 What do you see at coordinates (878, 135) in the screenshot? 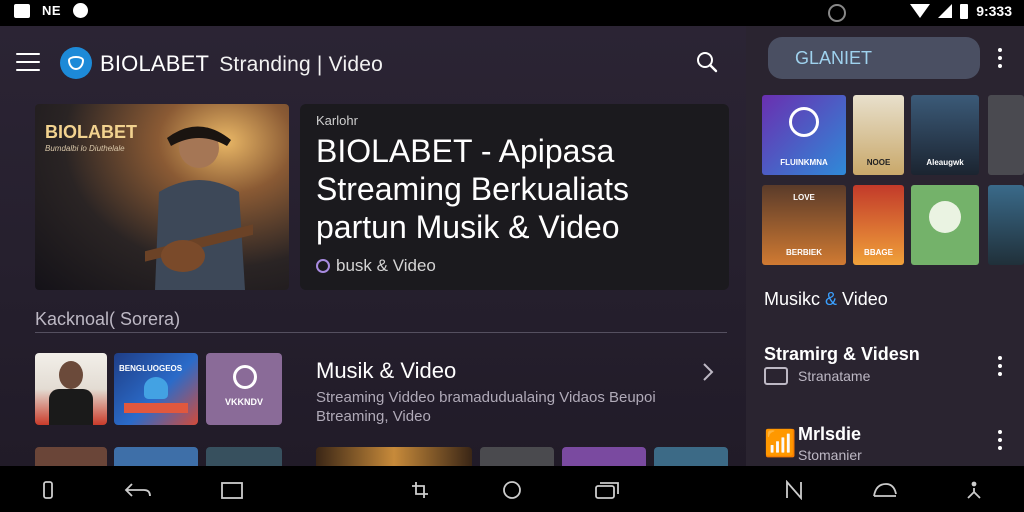
I see `side-tile: NOOE` at bounding box center [878, 135].